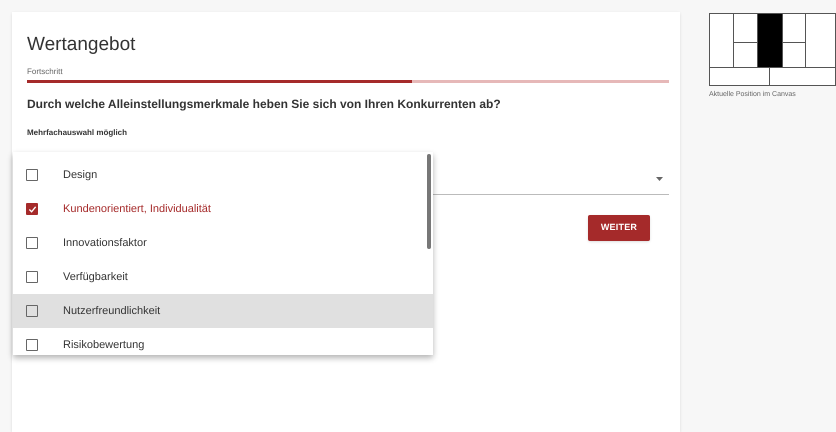 This screenshot has height=432, width=836. I want to click on hint-text: Mehrfachauswahl möglich, so click(77, 133).